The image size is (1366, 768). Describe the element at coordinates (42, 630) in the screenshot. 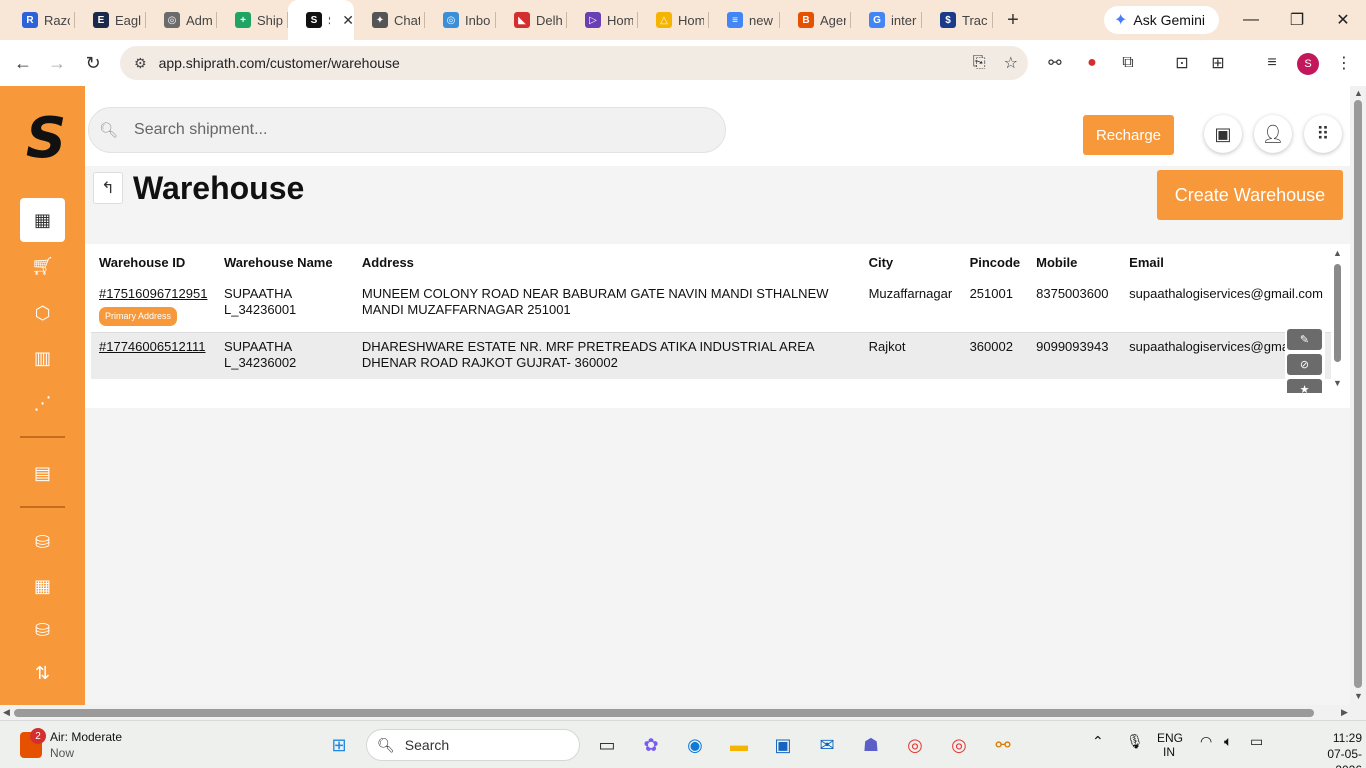

I see `sidebar-storage-icon: ⛁` at that location.